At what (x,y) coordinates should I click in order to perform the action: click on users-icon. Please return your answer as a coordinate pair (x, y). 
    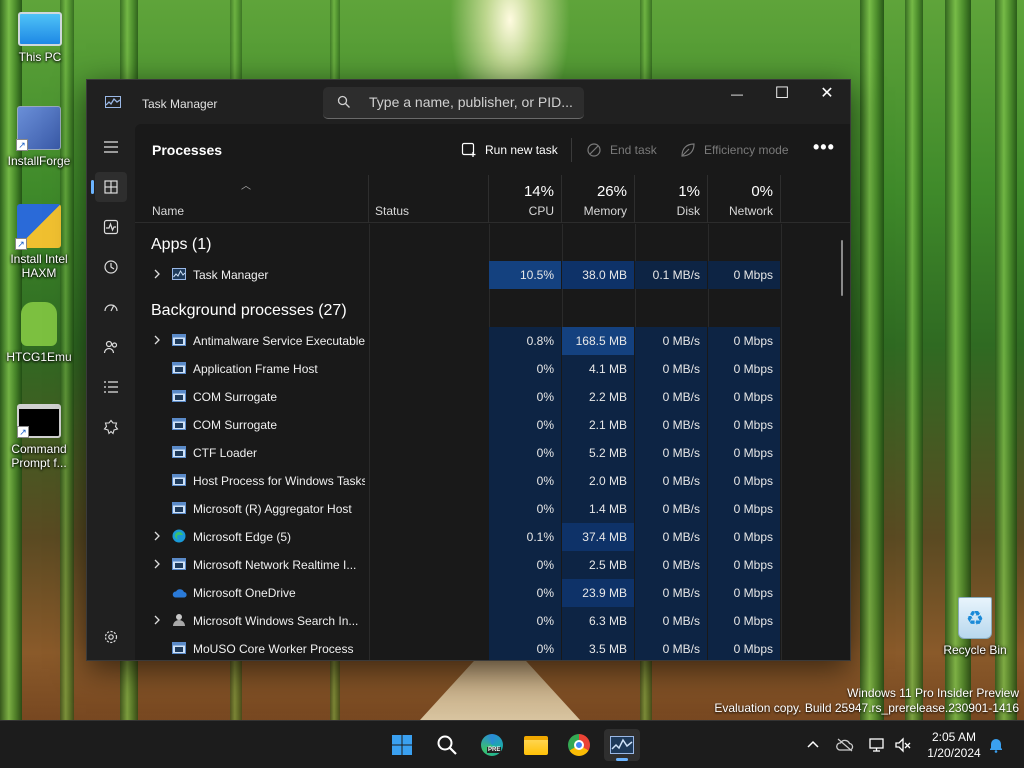
    Looking at the image, I should click on (111, 347).